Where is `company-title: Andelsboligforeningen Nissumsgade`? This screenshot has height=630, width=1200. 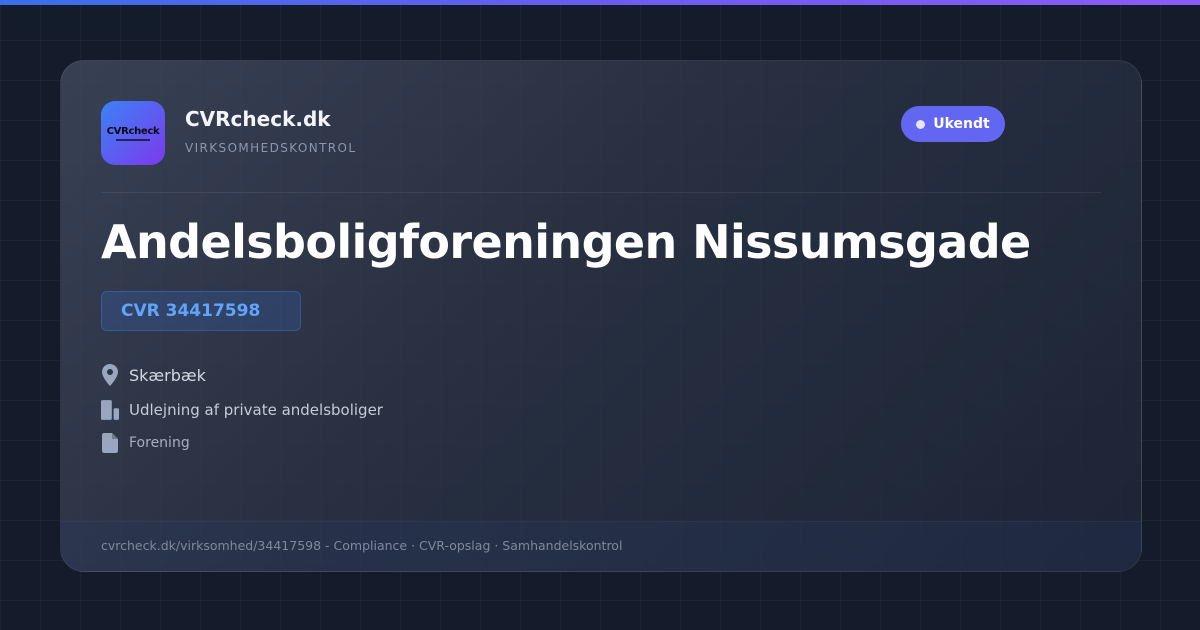
company-title: Andelsboligforeningen Nissumsgade is located at coordinates (566, 242).